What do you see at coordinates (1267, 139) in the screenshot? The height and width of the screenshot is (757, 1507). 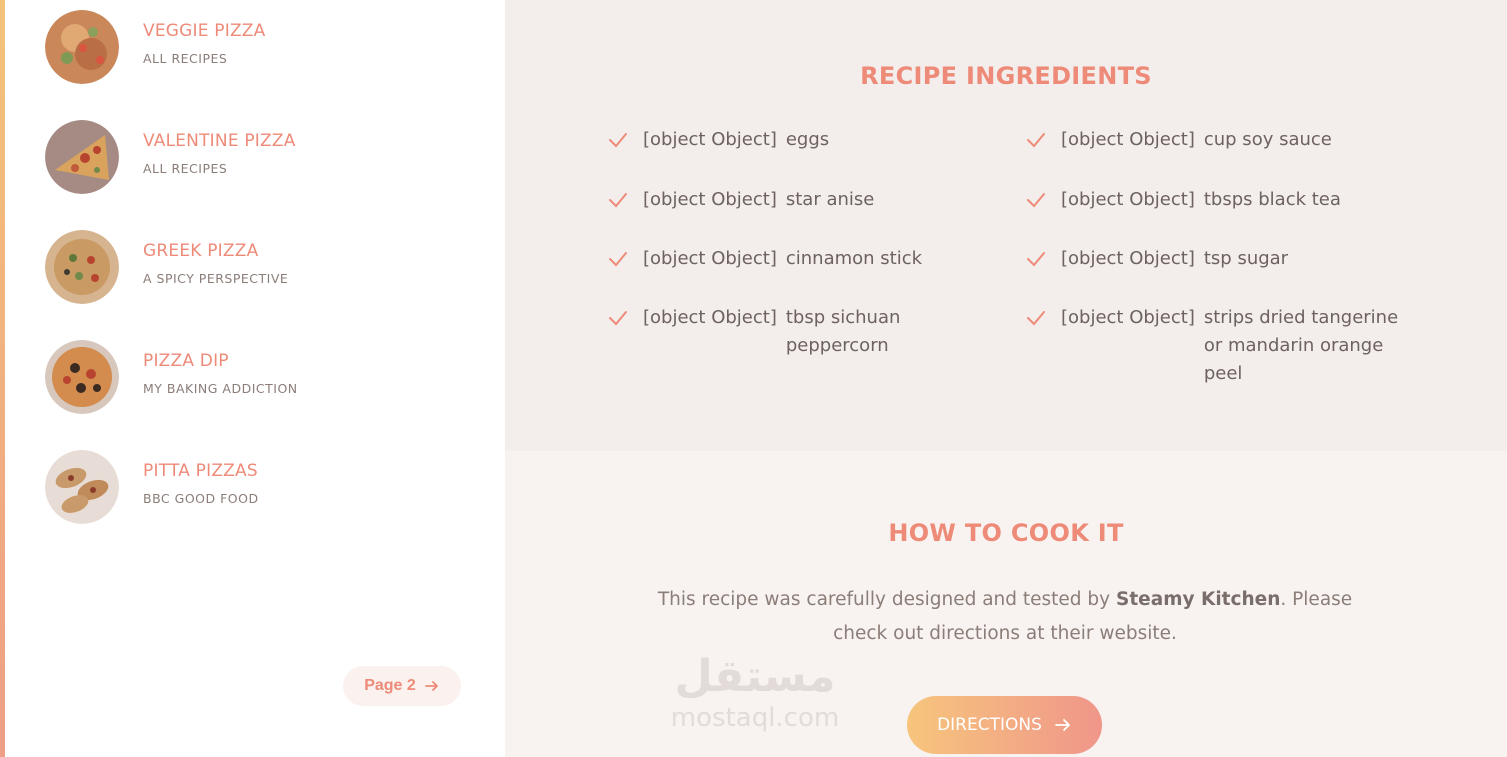 I see `ingredient-name: cup soy sauce` at bounding box center [1267, 139].